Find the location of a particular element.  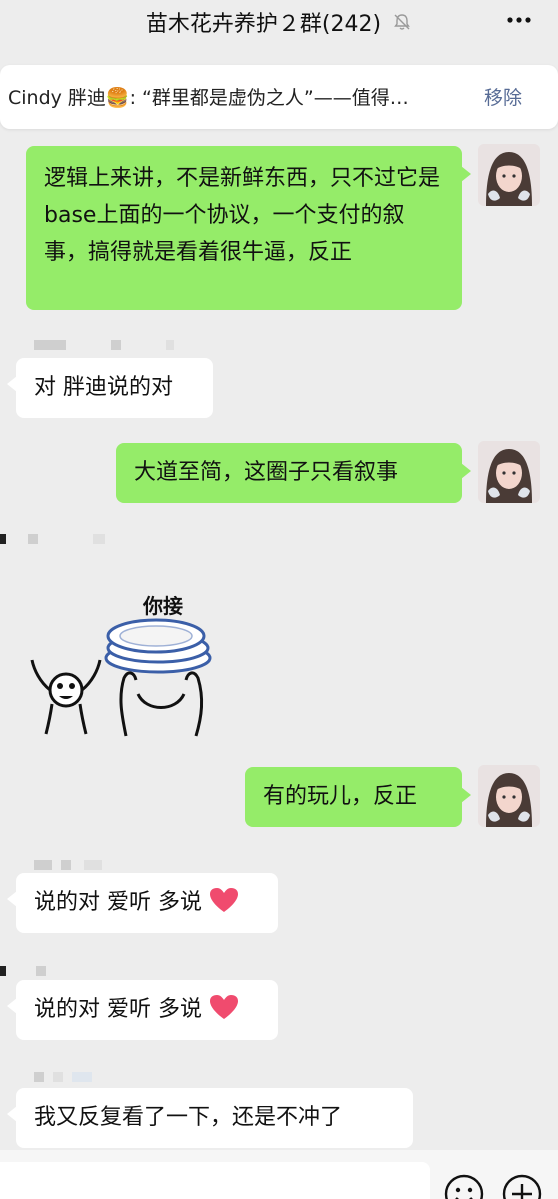

message-text: 对 胖迪说的对 is located at coordinates (103, 387).